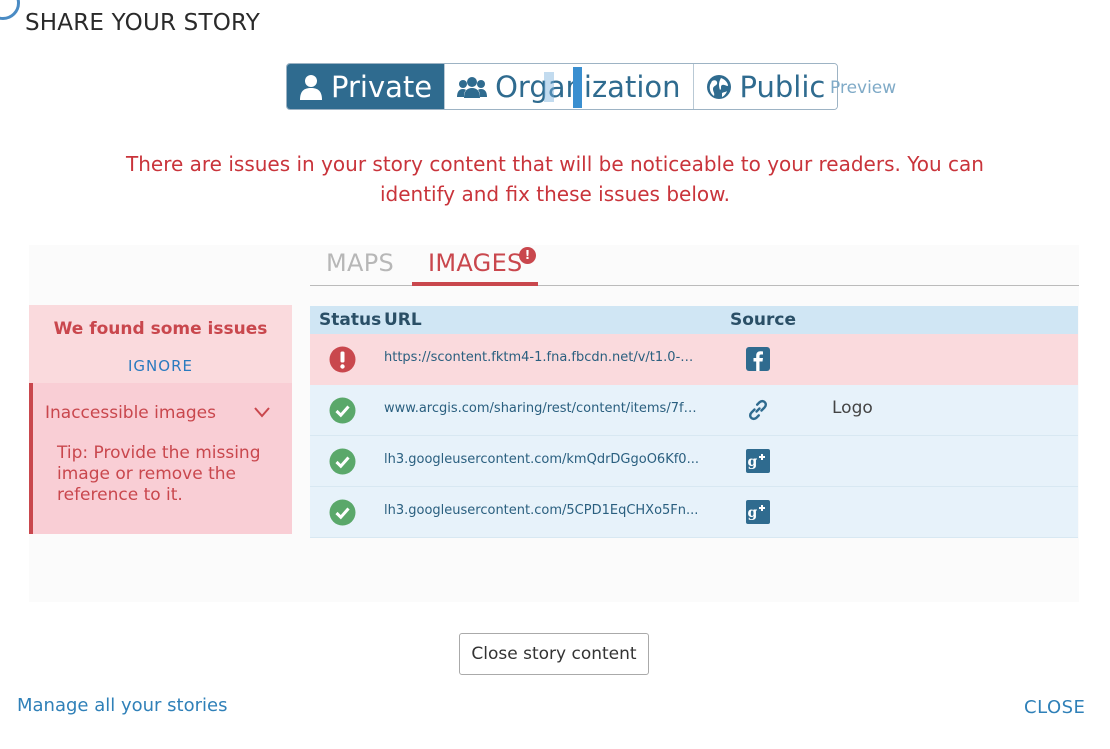 The width and height of the screenshot is (1110, 749). What do you see at coordinates (10, 10) in the screenshot?
I see `story-icon` at bounding box center [10, 10].